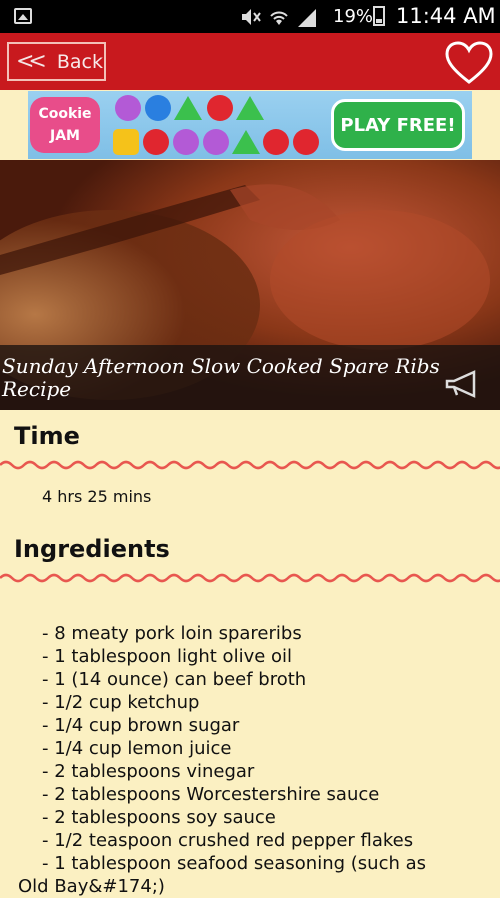 The height and width of the screenshot is (898, 500). What do you see at coordinates (228, 840) in the screenshot?
I see `list-item: - 1/2 teaspoon crushed red pepper flakes` at bounding box center [228, 840].